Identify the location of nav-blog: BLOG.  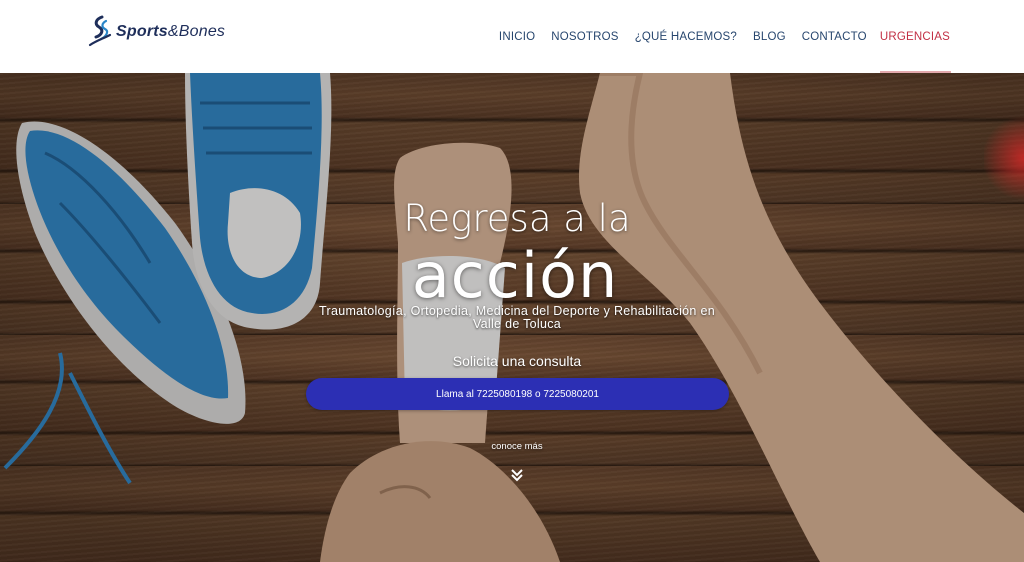
(769, 37).